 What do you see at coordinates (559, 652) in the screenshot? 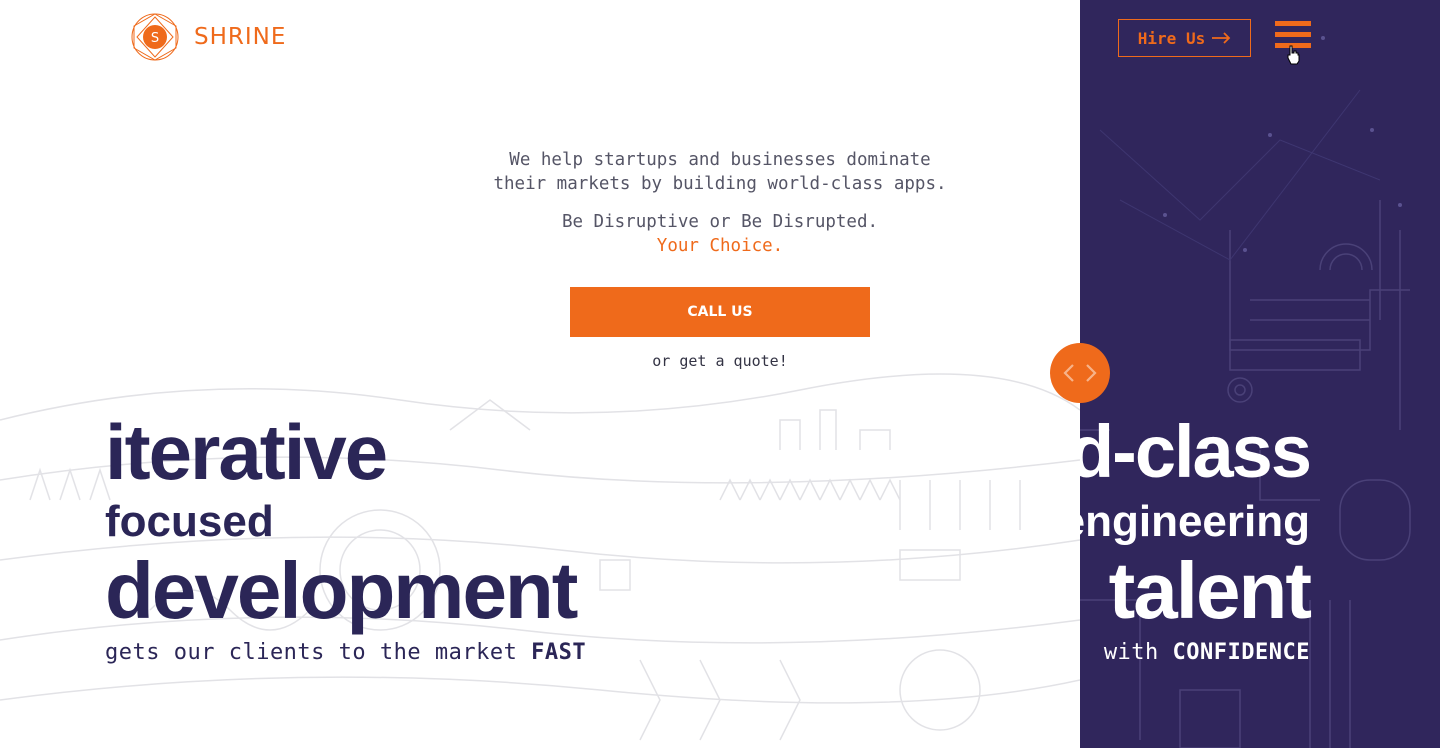
I see `left-tagline-bold: FAST` at bounding box center [559, 652].